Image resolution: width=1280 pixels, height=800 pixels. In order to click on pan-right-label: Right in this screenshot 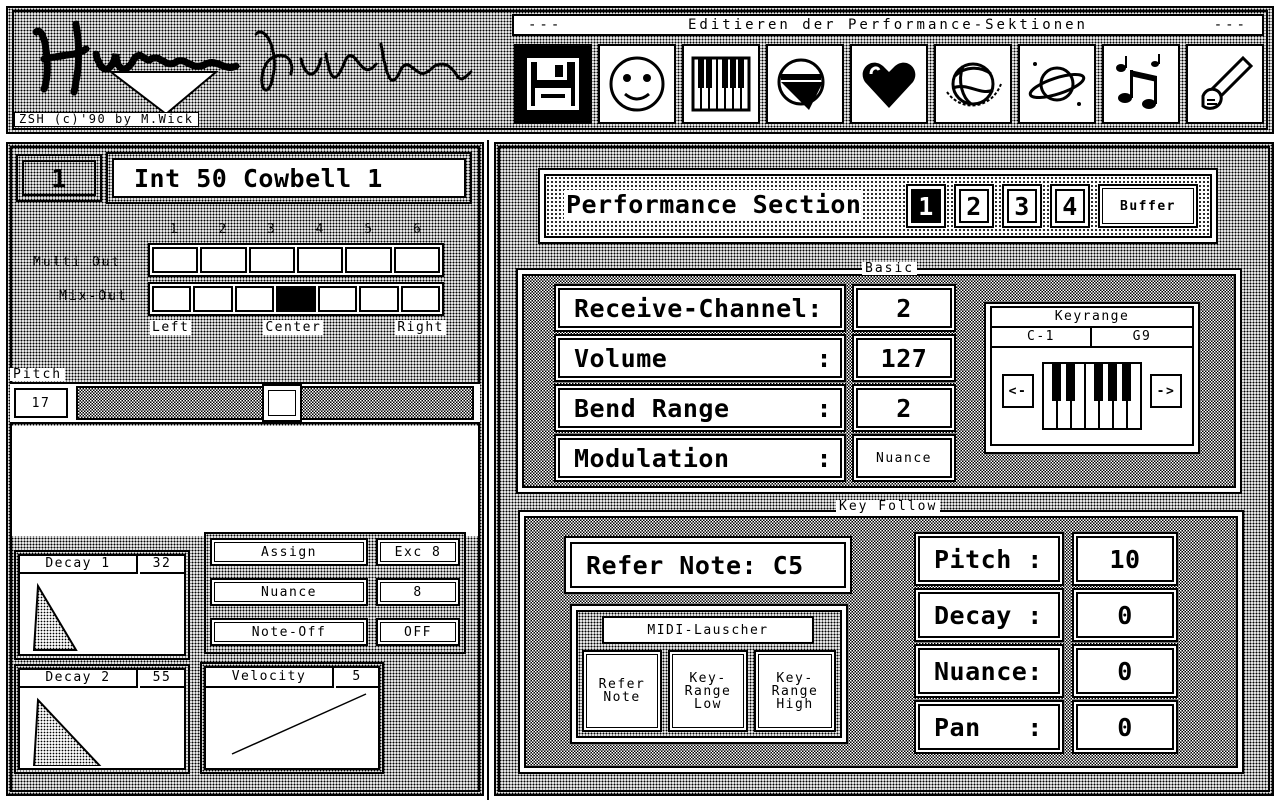, I will do `click(420, 327)`.